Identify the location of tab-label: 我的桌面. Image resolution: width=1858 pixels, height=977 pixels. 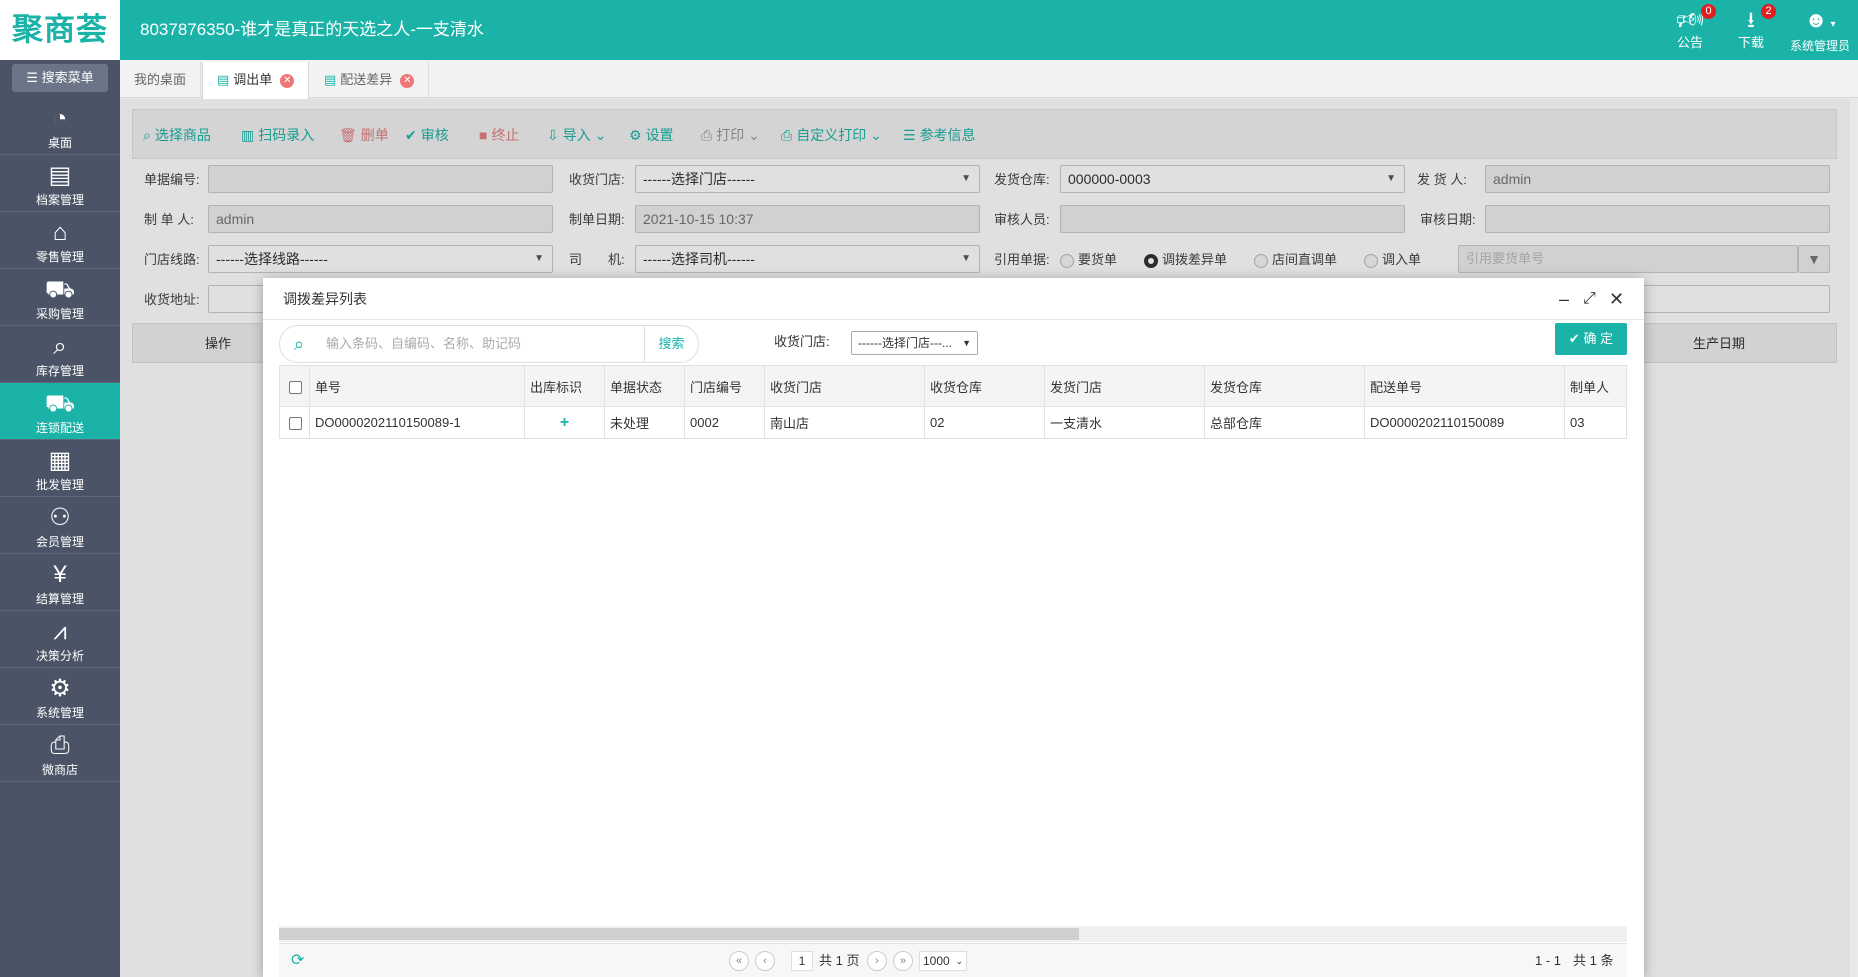
(160, 79).